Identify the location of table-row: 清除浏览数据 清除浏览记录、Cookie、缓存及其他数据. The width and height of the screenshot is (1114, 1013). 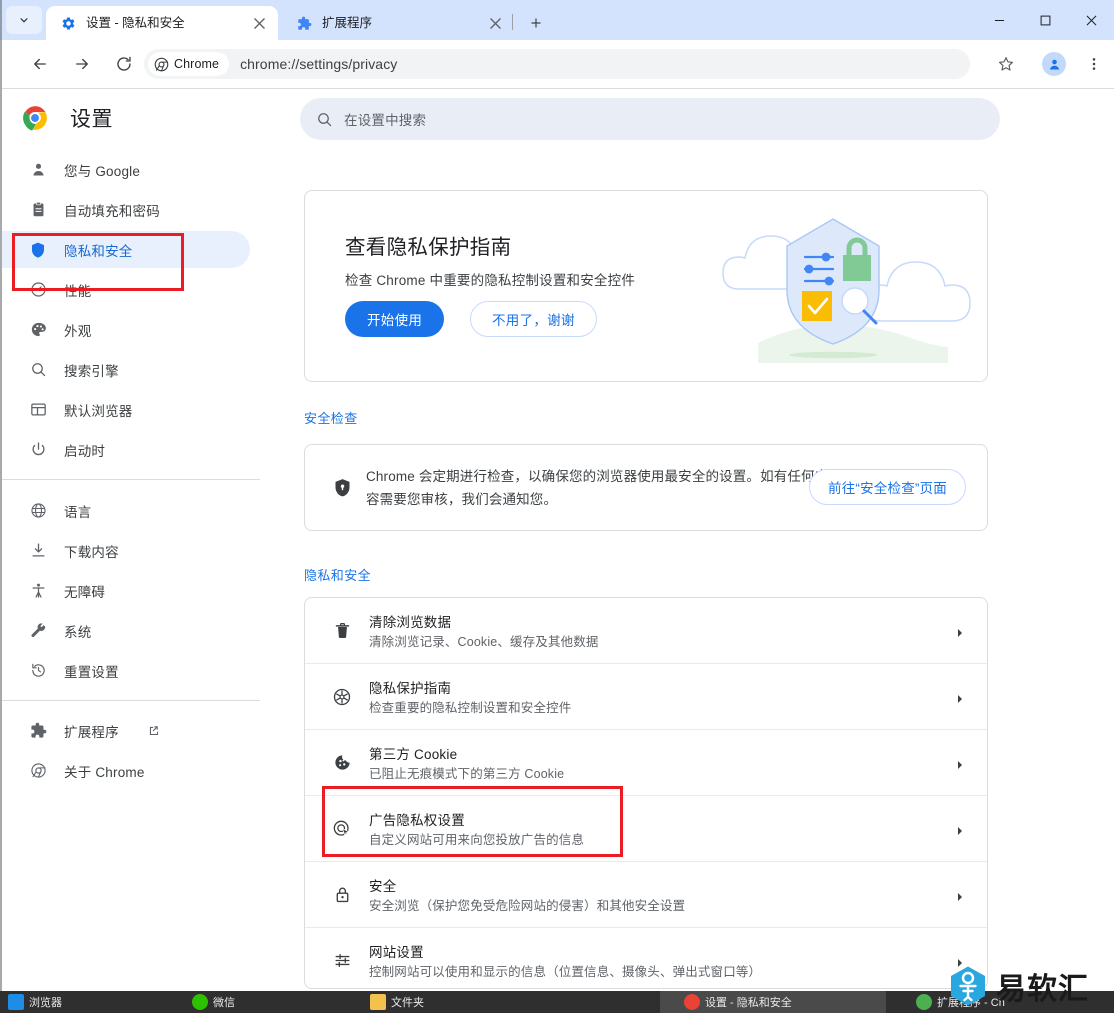
(646, 630).